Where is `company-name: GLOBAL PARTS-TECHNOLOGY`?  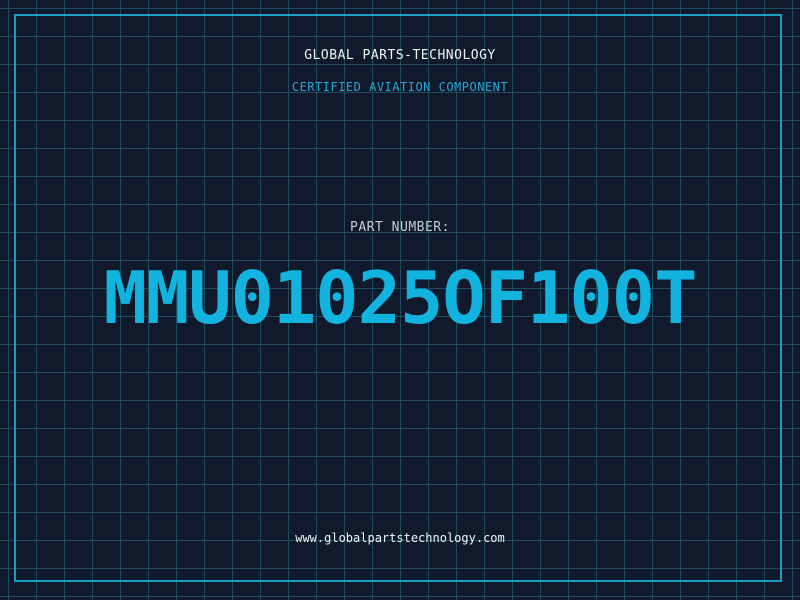
company-name: GLOBAL PARTS-TECHNOLOGY is located at coordinates (400, 55).